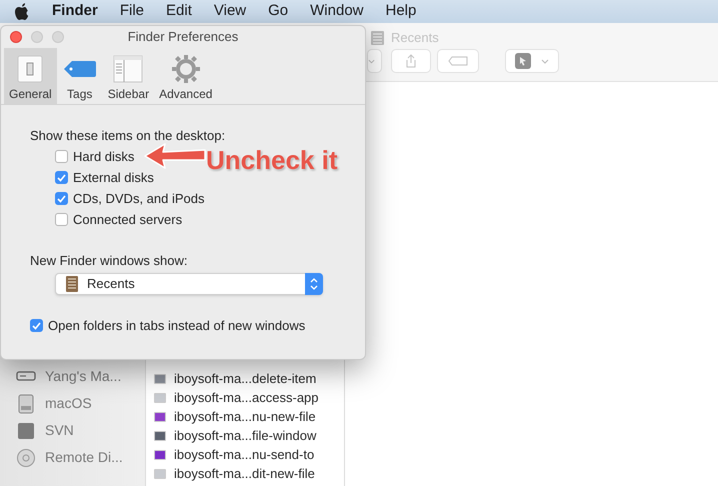 This screenshot has width=718, height=486. What do you see at coordinates (177, 325) in the screenshot?
I see `checkbox-label: Open folders in tabs instead of new windows` at bounding box center [177, 325].